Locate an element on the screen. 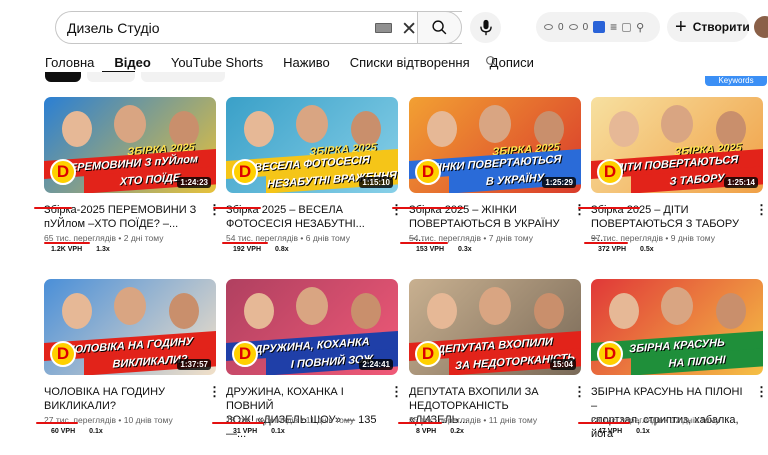 This screenshot has width=768, height=455. clear-search-icon: ✕ is located at coordinates (409, 29).